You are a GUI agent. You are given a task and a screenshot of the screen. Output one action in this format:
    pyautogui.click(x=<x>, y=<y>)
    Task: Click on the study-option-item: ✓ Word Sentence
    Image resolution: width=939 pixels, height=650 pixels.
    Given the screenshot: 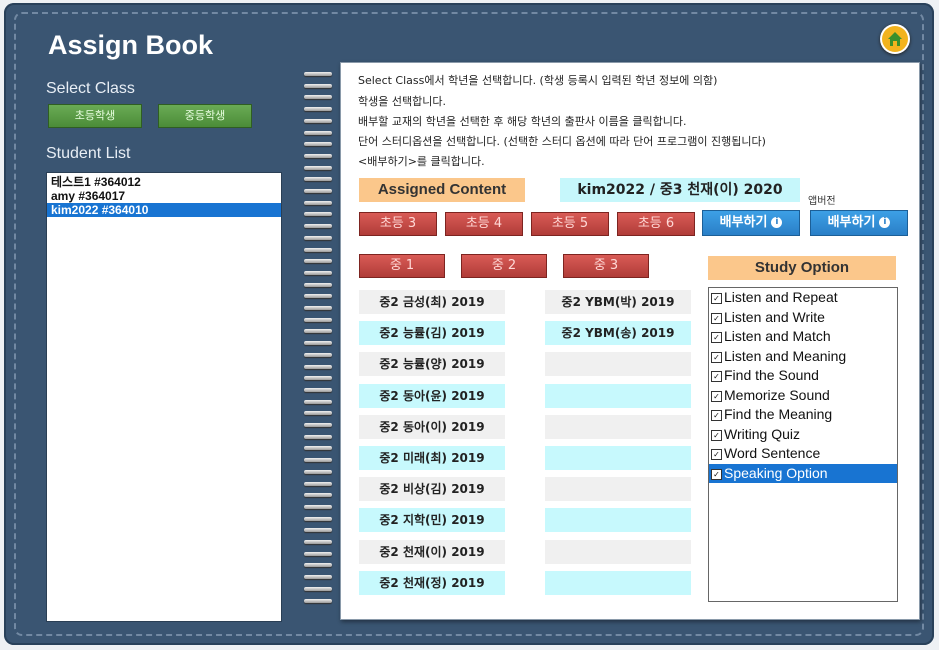 What is the action you would take?
    pyautogui.click(x=803, y=454)
    